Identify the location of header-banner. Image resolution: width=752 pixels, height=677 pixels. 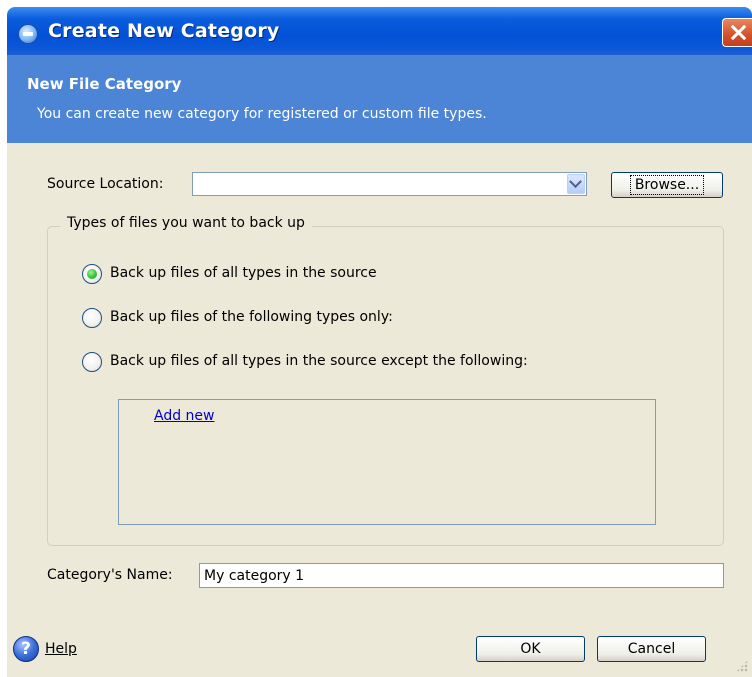
(379, 99).